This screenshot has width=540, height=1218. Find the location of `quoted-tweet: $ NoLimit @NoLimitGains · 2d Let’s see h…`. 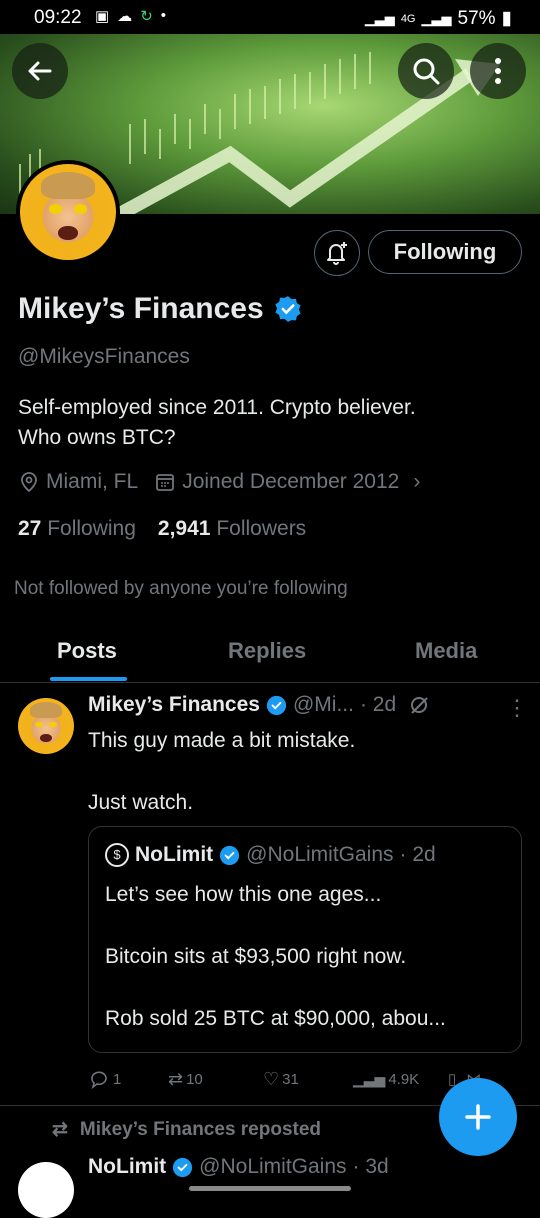

quoted-tweet: $ NoLimit @NoLimitGains · 2d Let’s see h… is located at coordinates (305, 939).